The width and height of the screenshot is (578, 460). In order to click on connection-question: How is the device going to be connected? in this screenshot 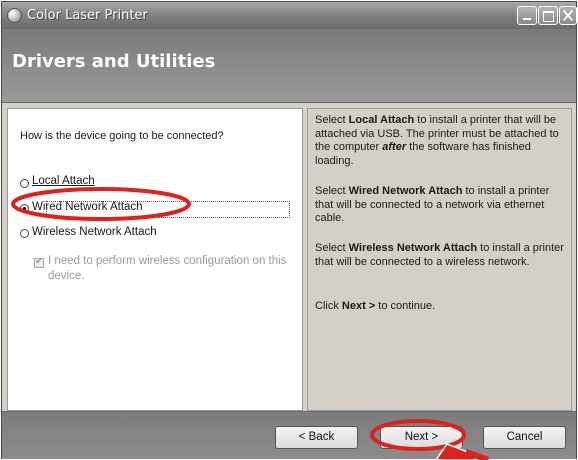, I will do `click(122, 136)`.